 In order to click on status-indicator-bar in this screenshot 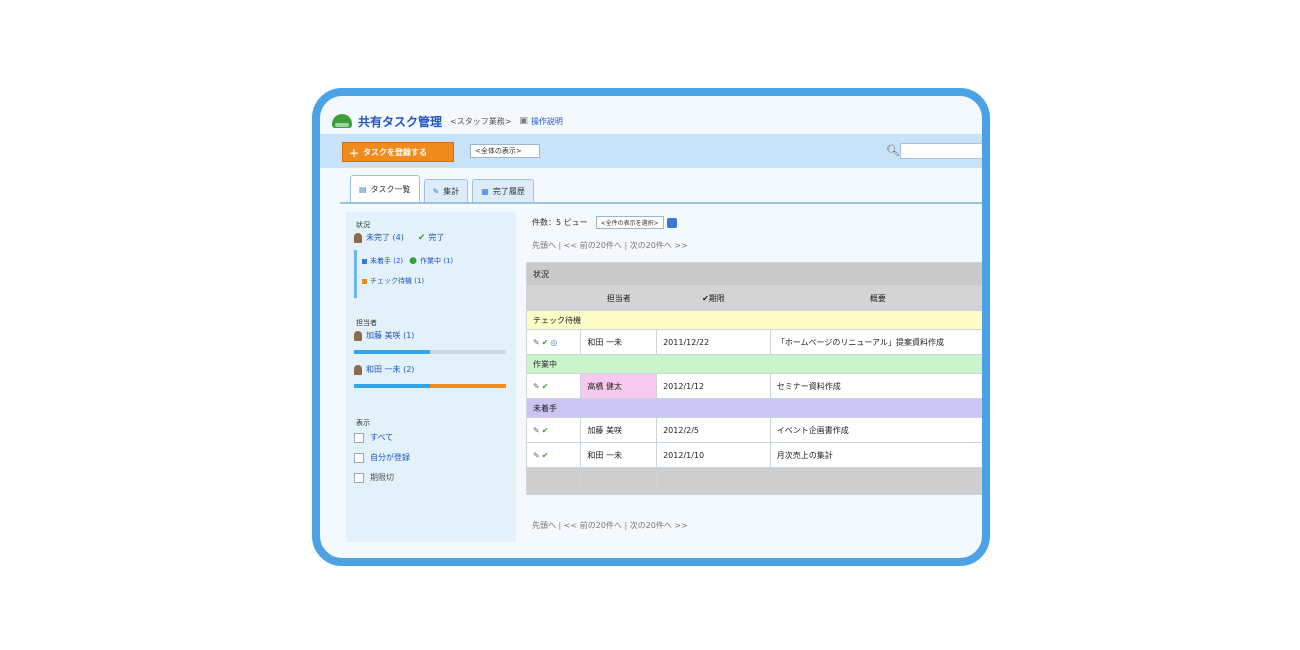, I will do `click(355, 274)`.